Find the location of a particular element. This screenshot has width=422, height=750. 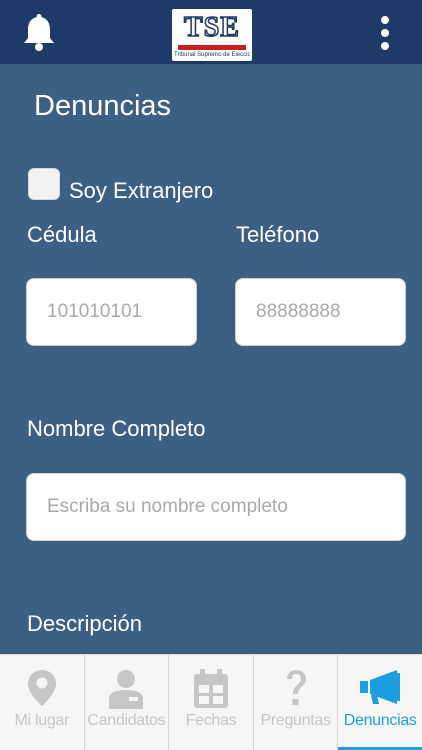

calendar-icon is located at coordinates (210, 688).